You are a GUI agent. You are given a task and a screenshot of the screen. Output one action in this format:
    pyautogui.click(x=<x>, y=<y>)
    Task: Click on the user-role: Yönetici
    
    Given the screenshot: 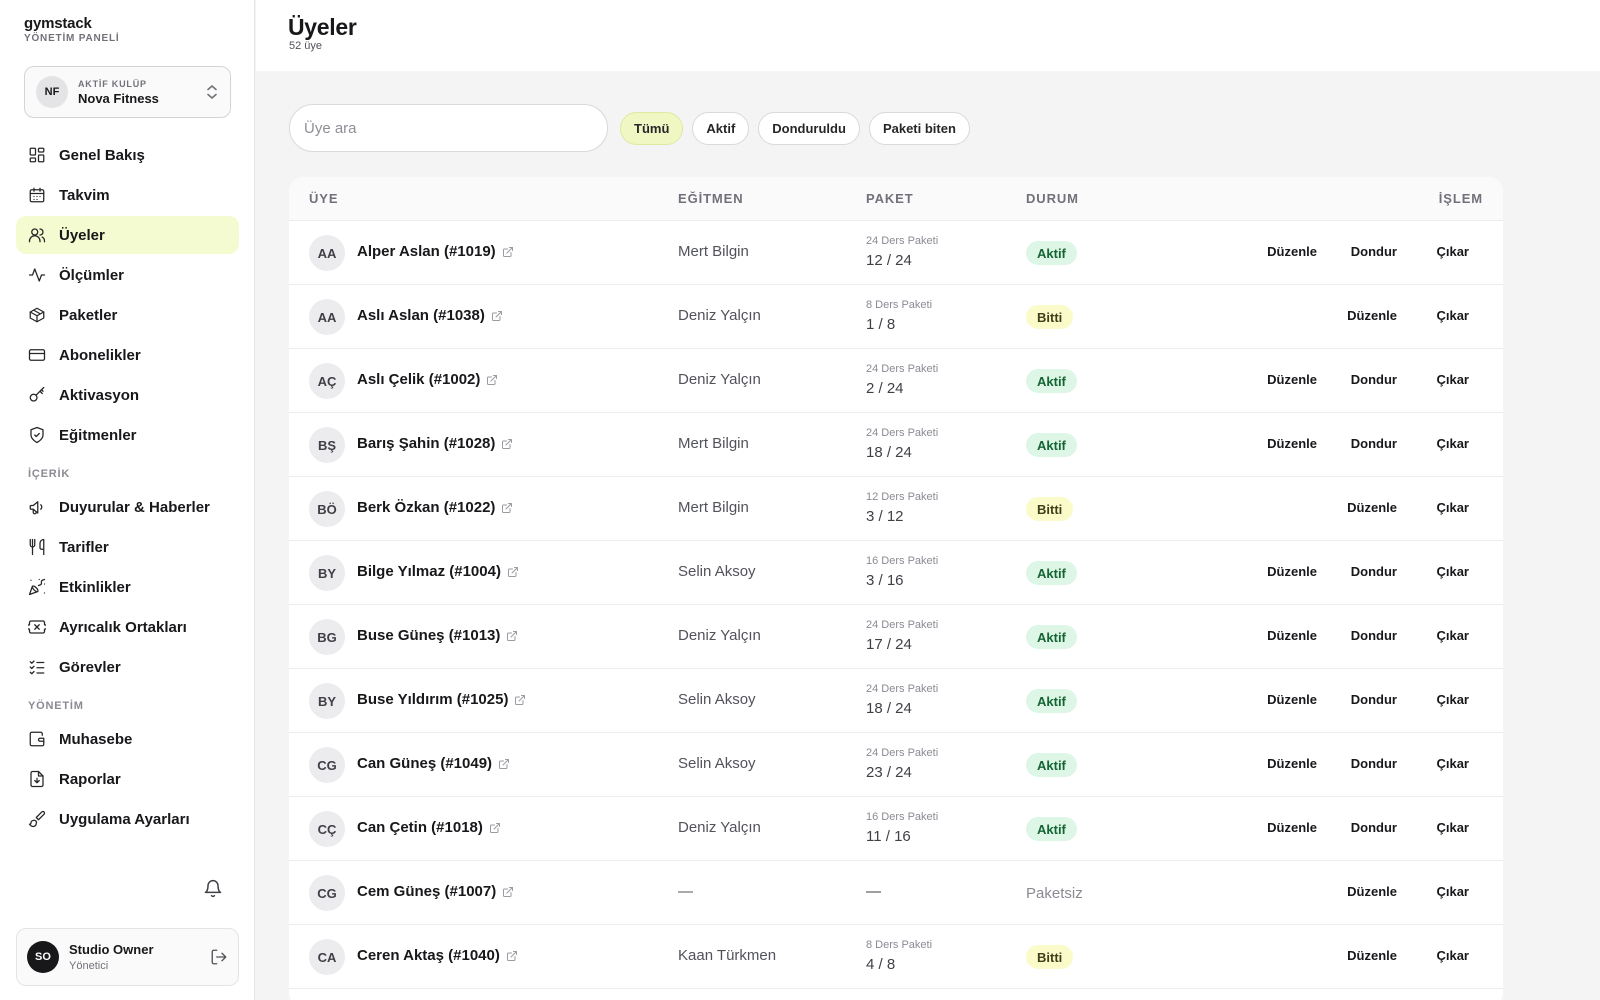 What is the action you would take?
    pyautogui.click(x=89, y=966)
    